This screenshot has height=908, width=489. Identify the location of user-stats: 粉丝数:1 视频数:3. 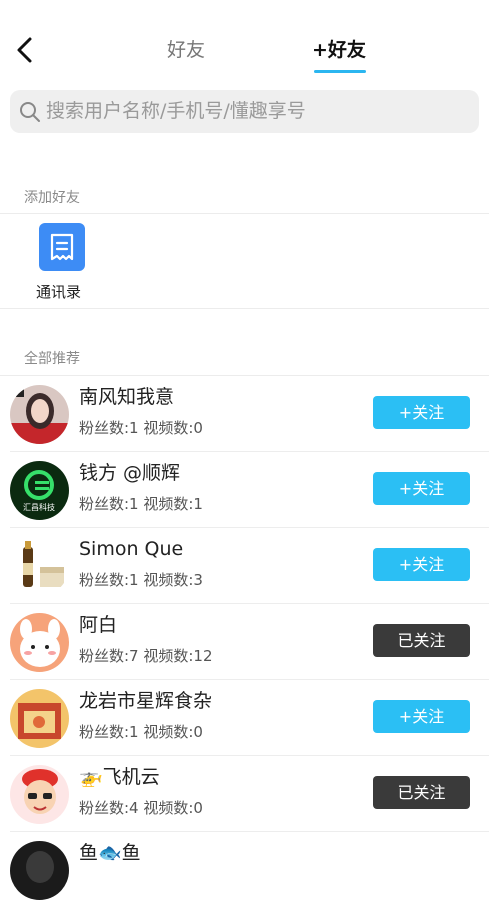
(141, 580).